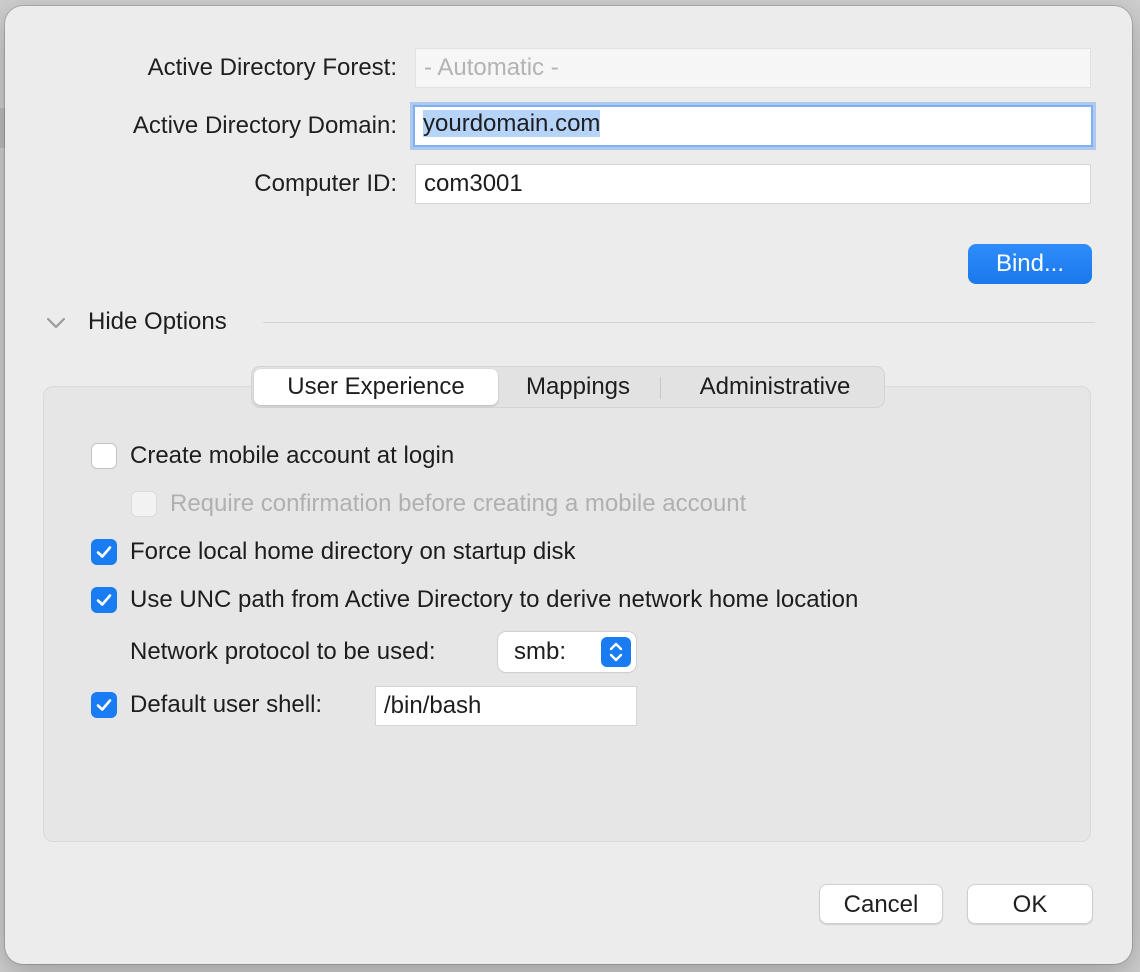  What do you see at coordinates (283, 651) in the screenshot?
I see `network-protocol-label: Network protocol to be used:` at bounding box center [283, 651].